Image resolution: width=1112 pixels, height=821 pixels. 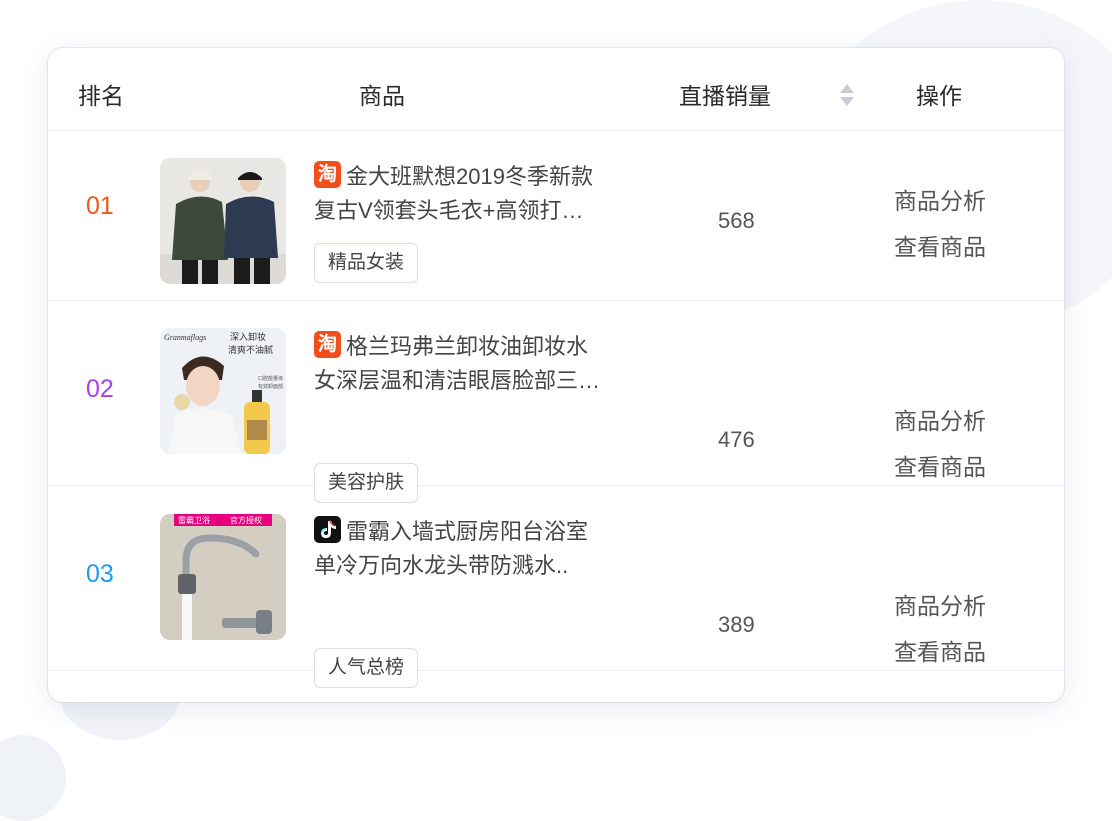 What do you see at coordinates (366, 668) in the screenshot?
I see `category-tag: 人气总榜` at bounding box center [366, 668].